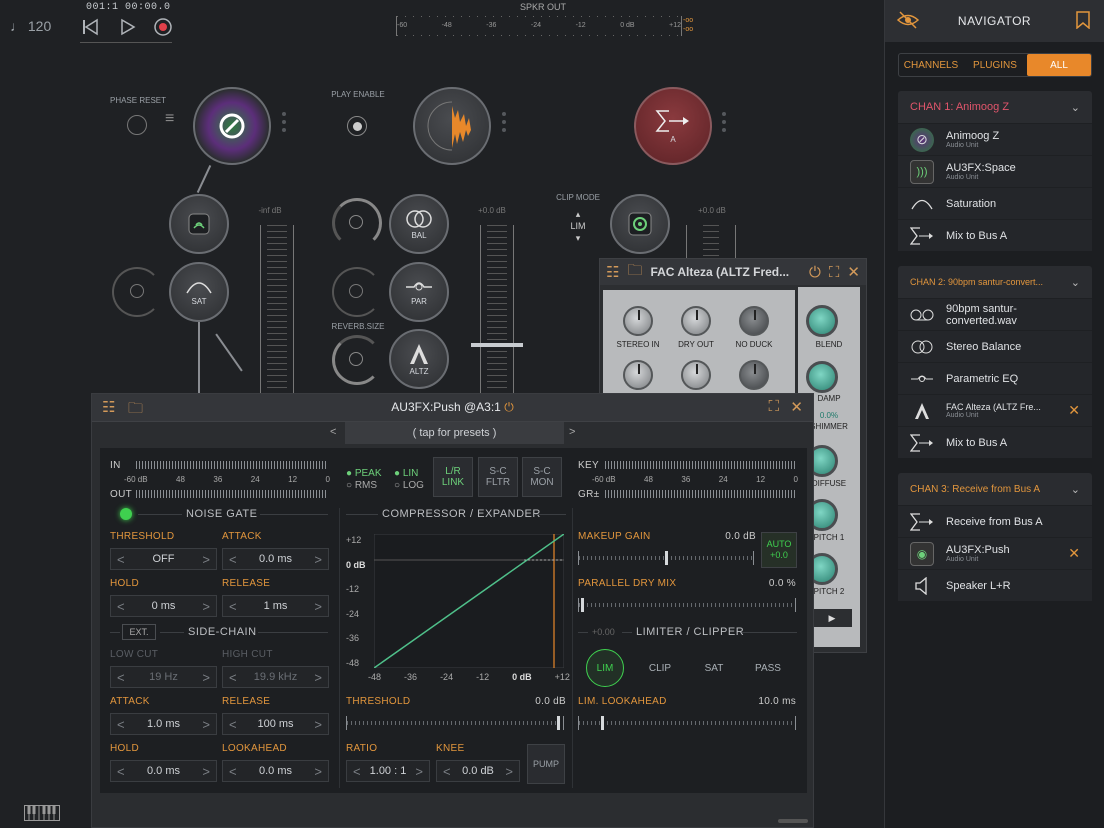 The height and width of the screenshot is (828, 1104). What do you see at coordinates (90, 27) in the screenshot?
I see `rewind-button` at bounding box center [90, 27].